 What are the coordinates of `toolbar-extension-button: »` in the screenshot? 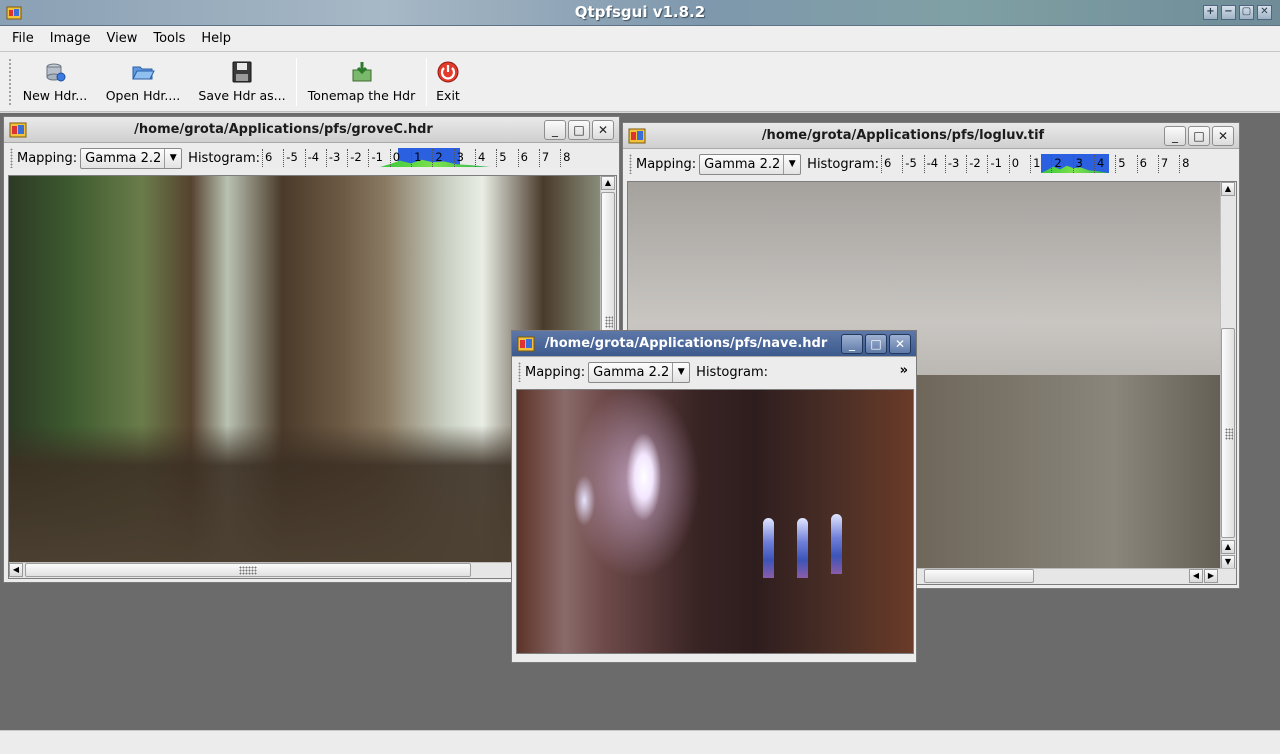 It's located at (904, 370).